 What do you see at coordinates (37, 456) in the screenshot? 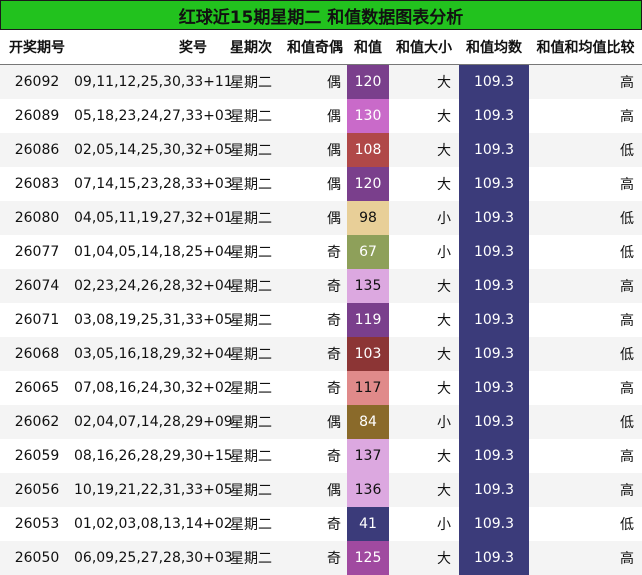
I see `cell-issue: 26059` at bounding box center [37, 456].